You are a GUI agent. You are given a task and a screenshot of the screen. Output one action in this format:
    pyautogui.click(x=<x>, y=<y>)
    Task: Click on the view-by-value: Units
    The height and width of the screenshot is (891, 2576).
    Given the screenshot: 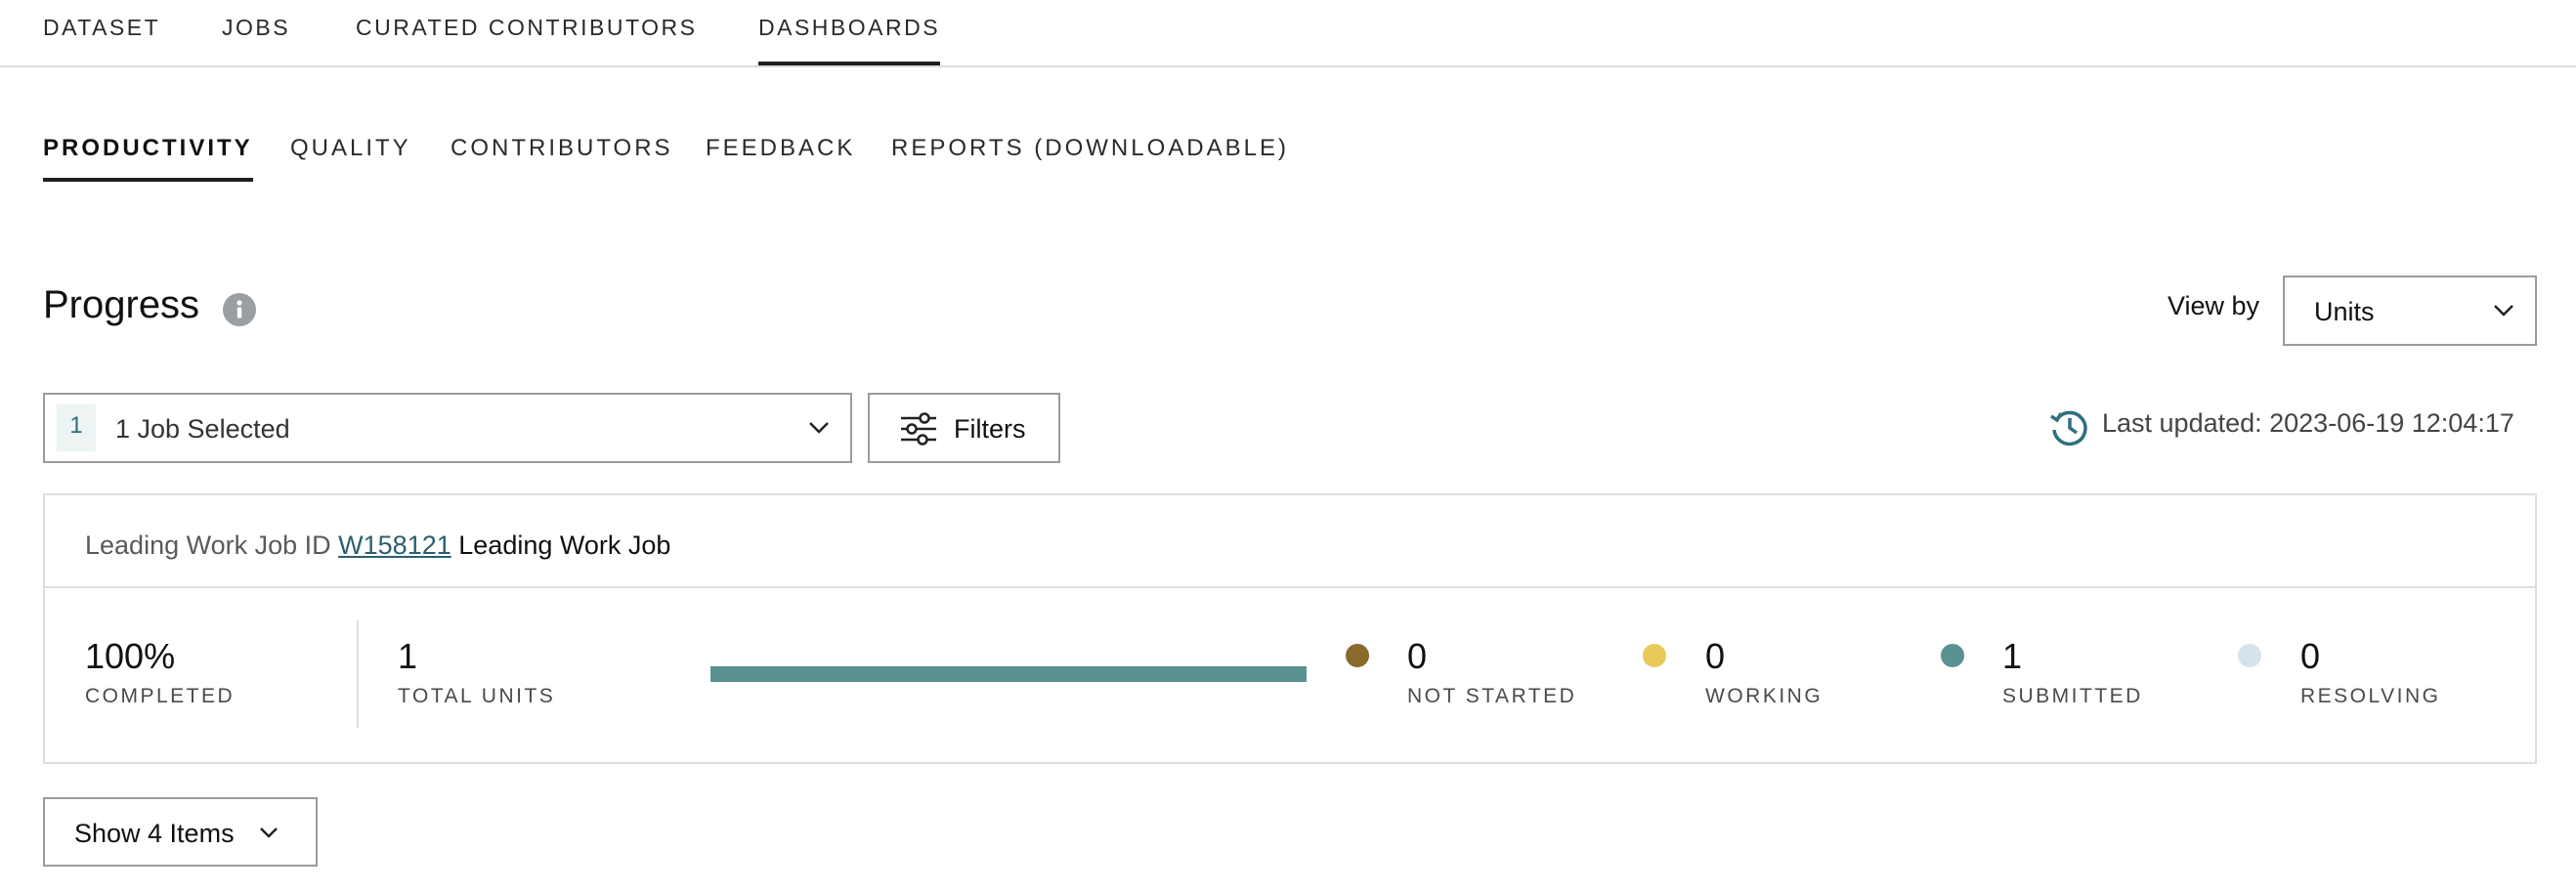 What is the action you would take?
    pyautogui.click(x=2344, y=311)
    